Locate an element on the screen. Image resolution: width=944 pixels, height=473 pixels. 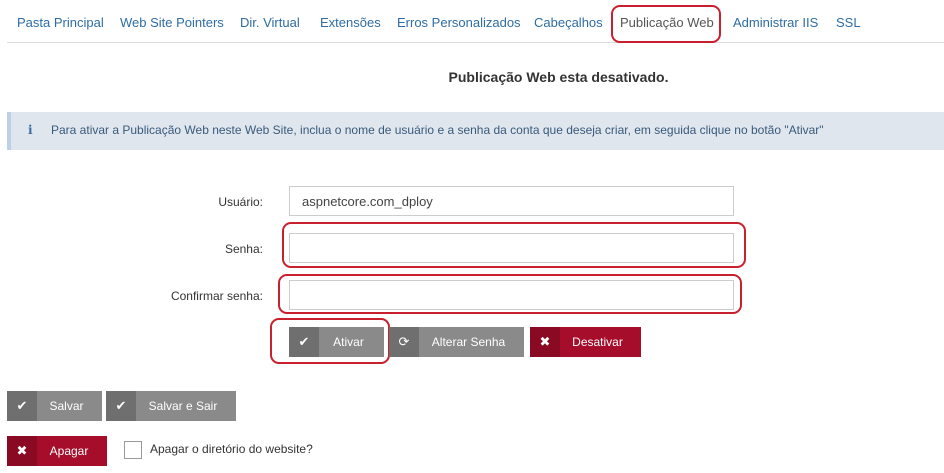
deactivate-button: ✖ Desativar is located at coordinates (585, 342).